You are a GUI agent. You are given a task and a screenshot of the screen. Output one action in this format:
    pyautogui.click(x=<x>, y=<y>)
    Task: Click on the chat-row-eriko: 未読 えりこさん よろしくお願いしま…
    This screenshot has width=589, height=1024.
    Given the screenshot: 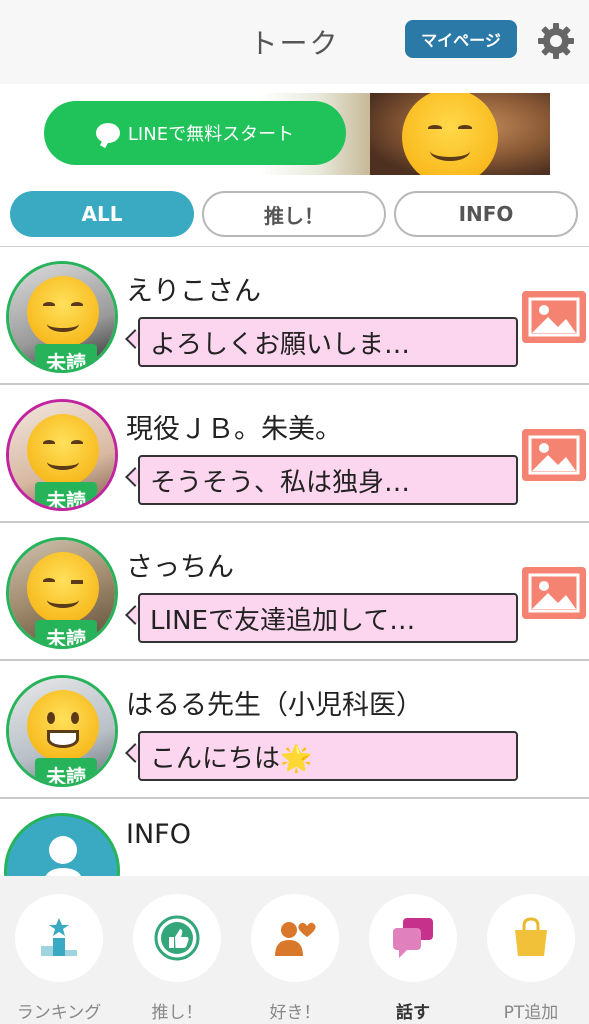 What is the action you would take?
    pyautogui.click(x=294, y=316)
    